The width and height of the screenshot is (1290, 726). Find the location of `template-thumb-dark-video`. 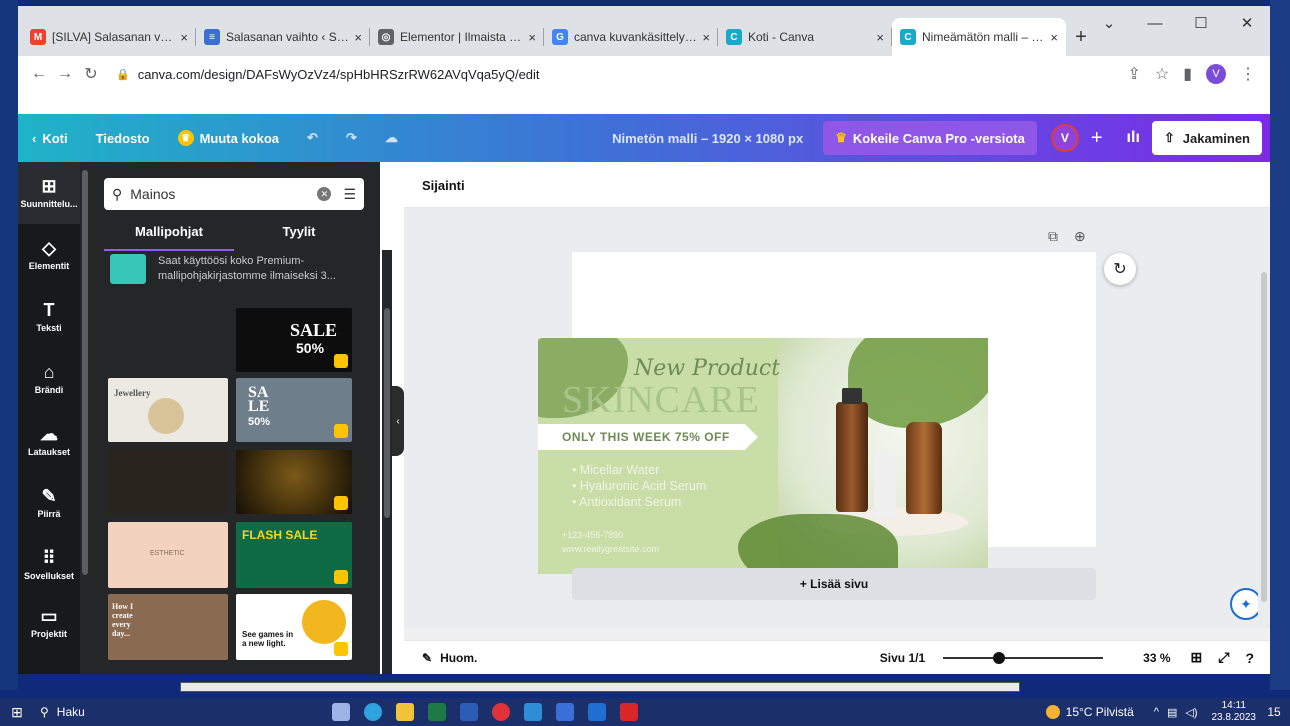

template-thumb-dark-video is located at coordinates (168, 482).